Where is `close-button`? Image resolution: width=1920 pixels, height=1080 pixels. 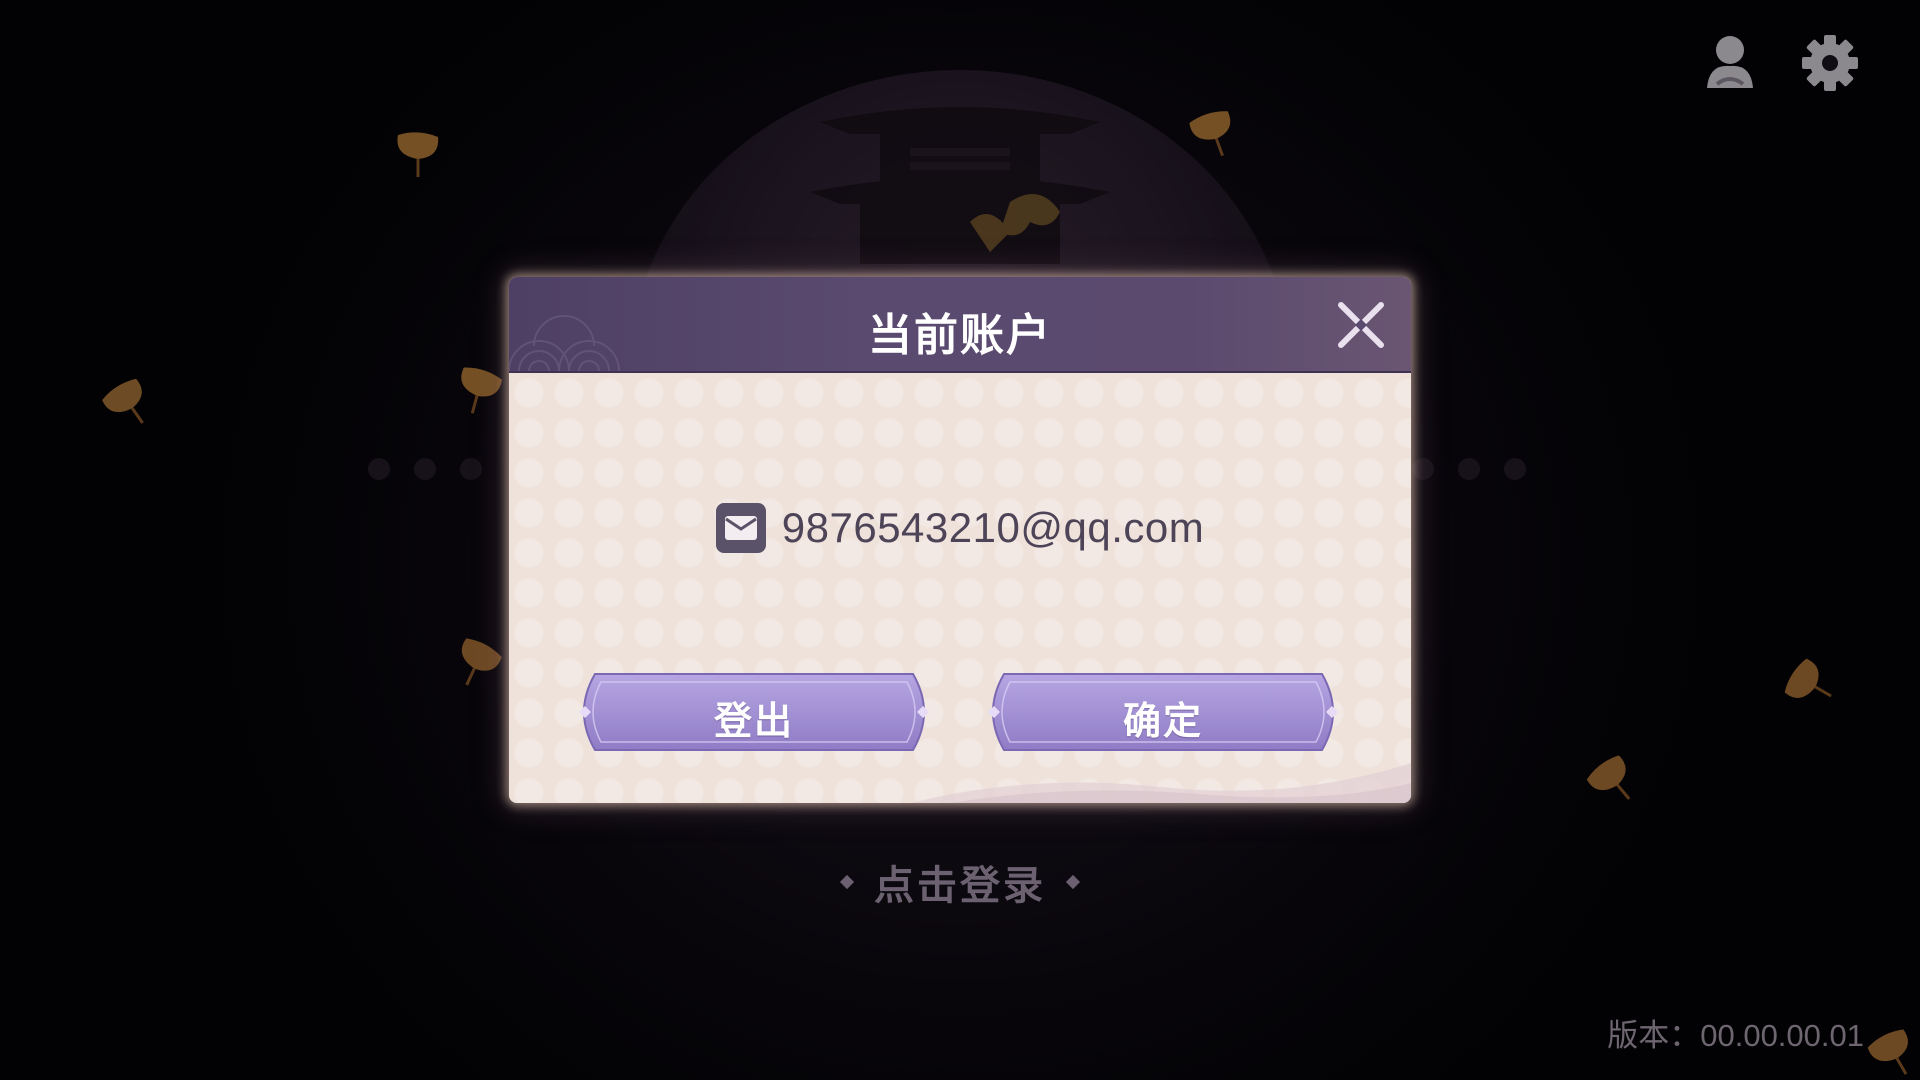 close-button is located at coordinates (1361, 325).